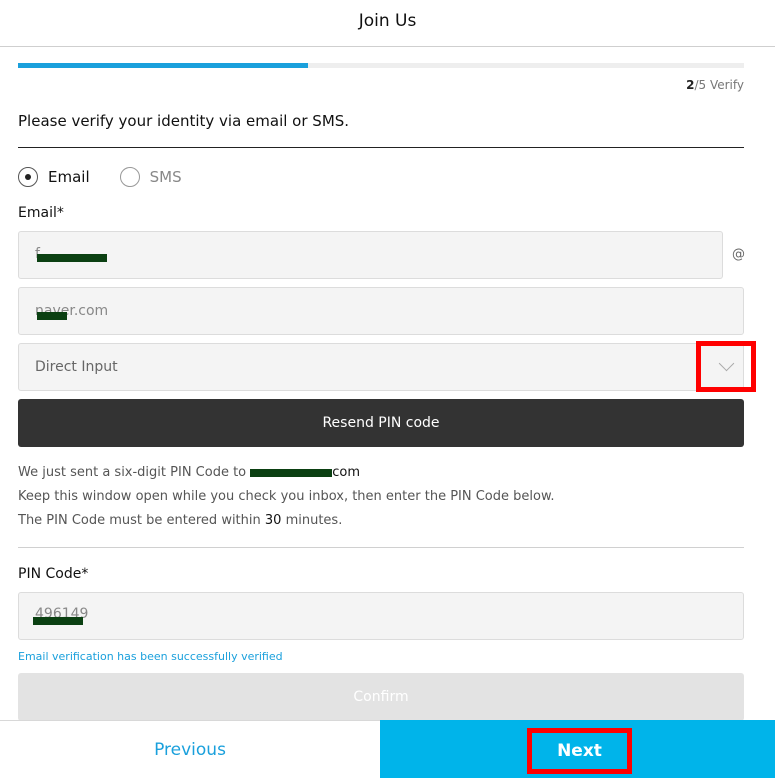 This screenshot has height=778, width=775. I want to click on notice-line-1: We just sent a six-digit PIN Code to com, so click(189, 472).